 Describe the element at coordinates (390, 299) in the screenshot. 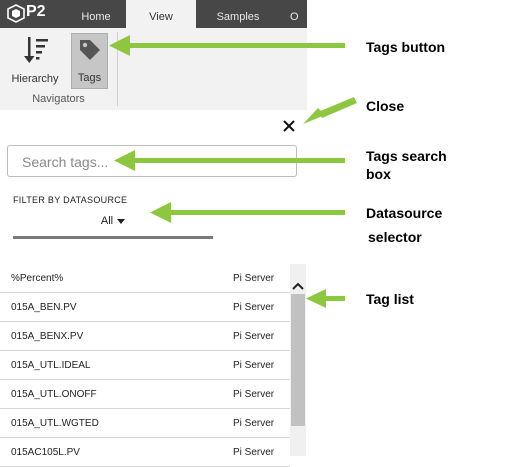

I see `annotation-tag-list: Tag list` at that location.